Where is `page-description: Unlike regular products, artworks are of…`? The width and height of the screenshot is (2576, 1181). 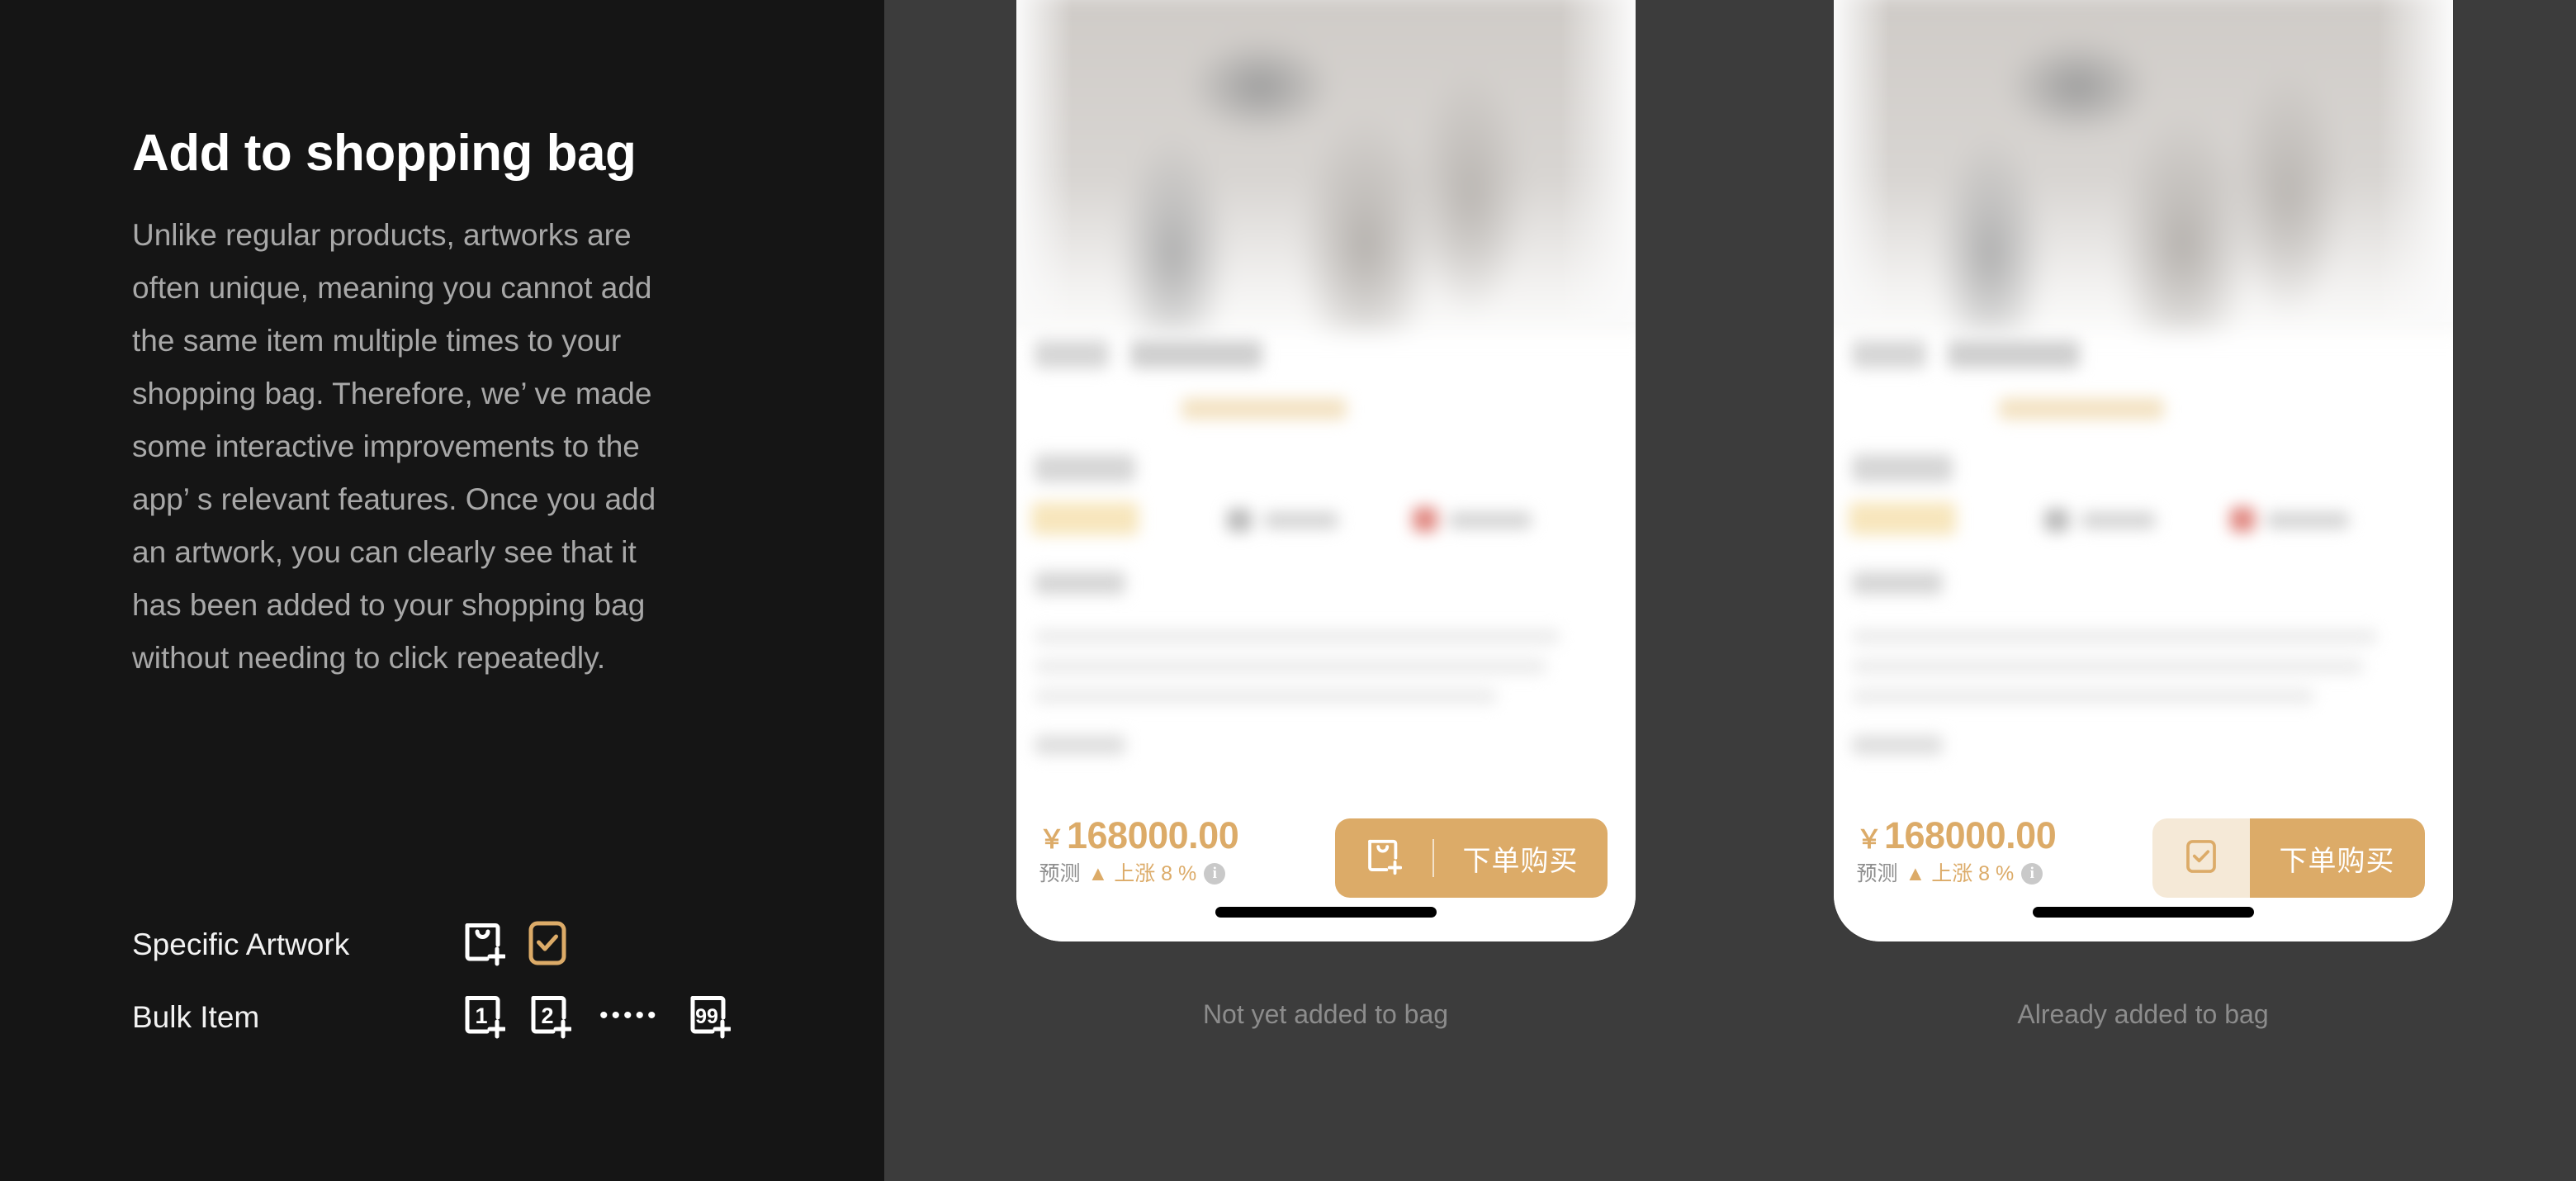
page-description: Unlike regular products, artworks are of… is located at coordinates (394, 447).